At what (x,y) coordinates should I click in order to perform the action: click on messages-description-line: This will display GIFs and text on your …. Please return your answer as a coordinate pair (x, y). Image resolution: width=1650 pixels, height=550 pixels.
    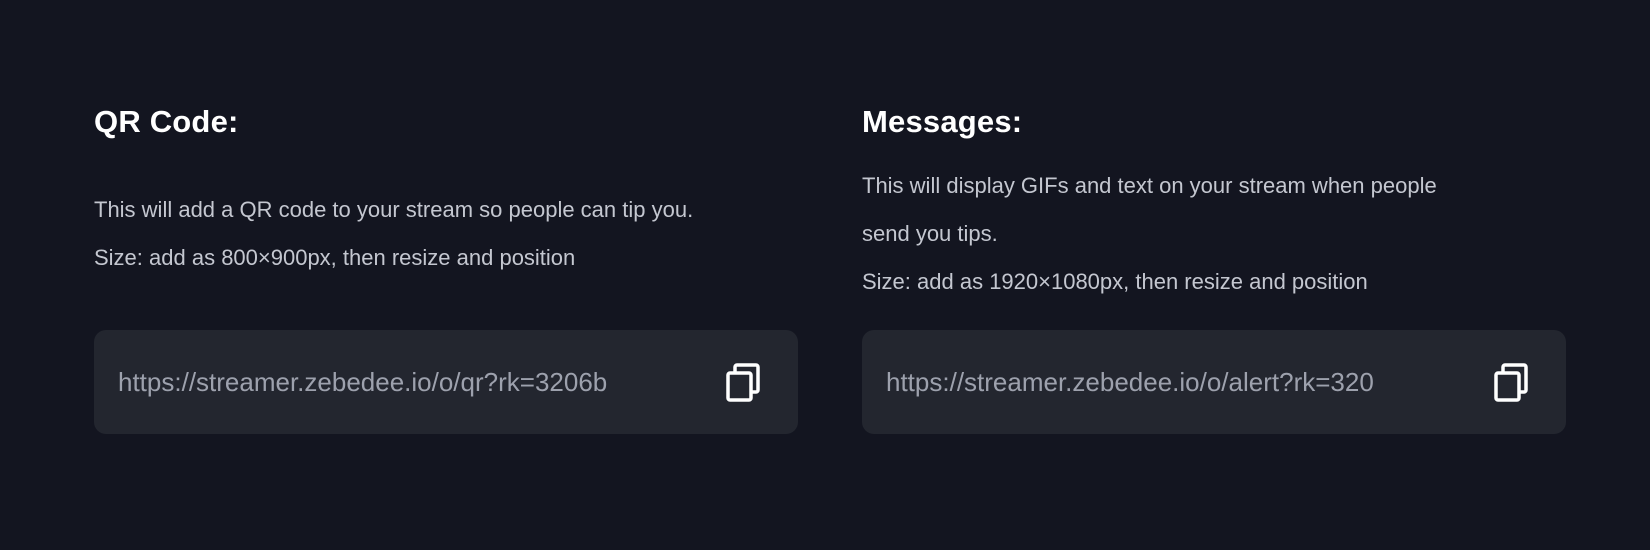
    Looking at the image, I should click on (1149, 185).